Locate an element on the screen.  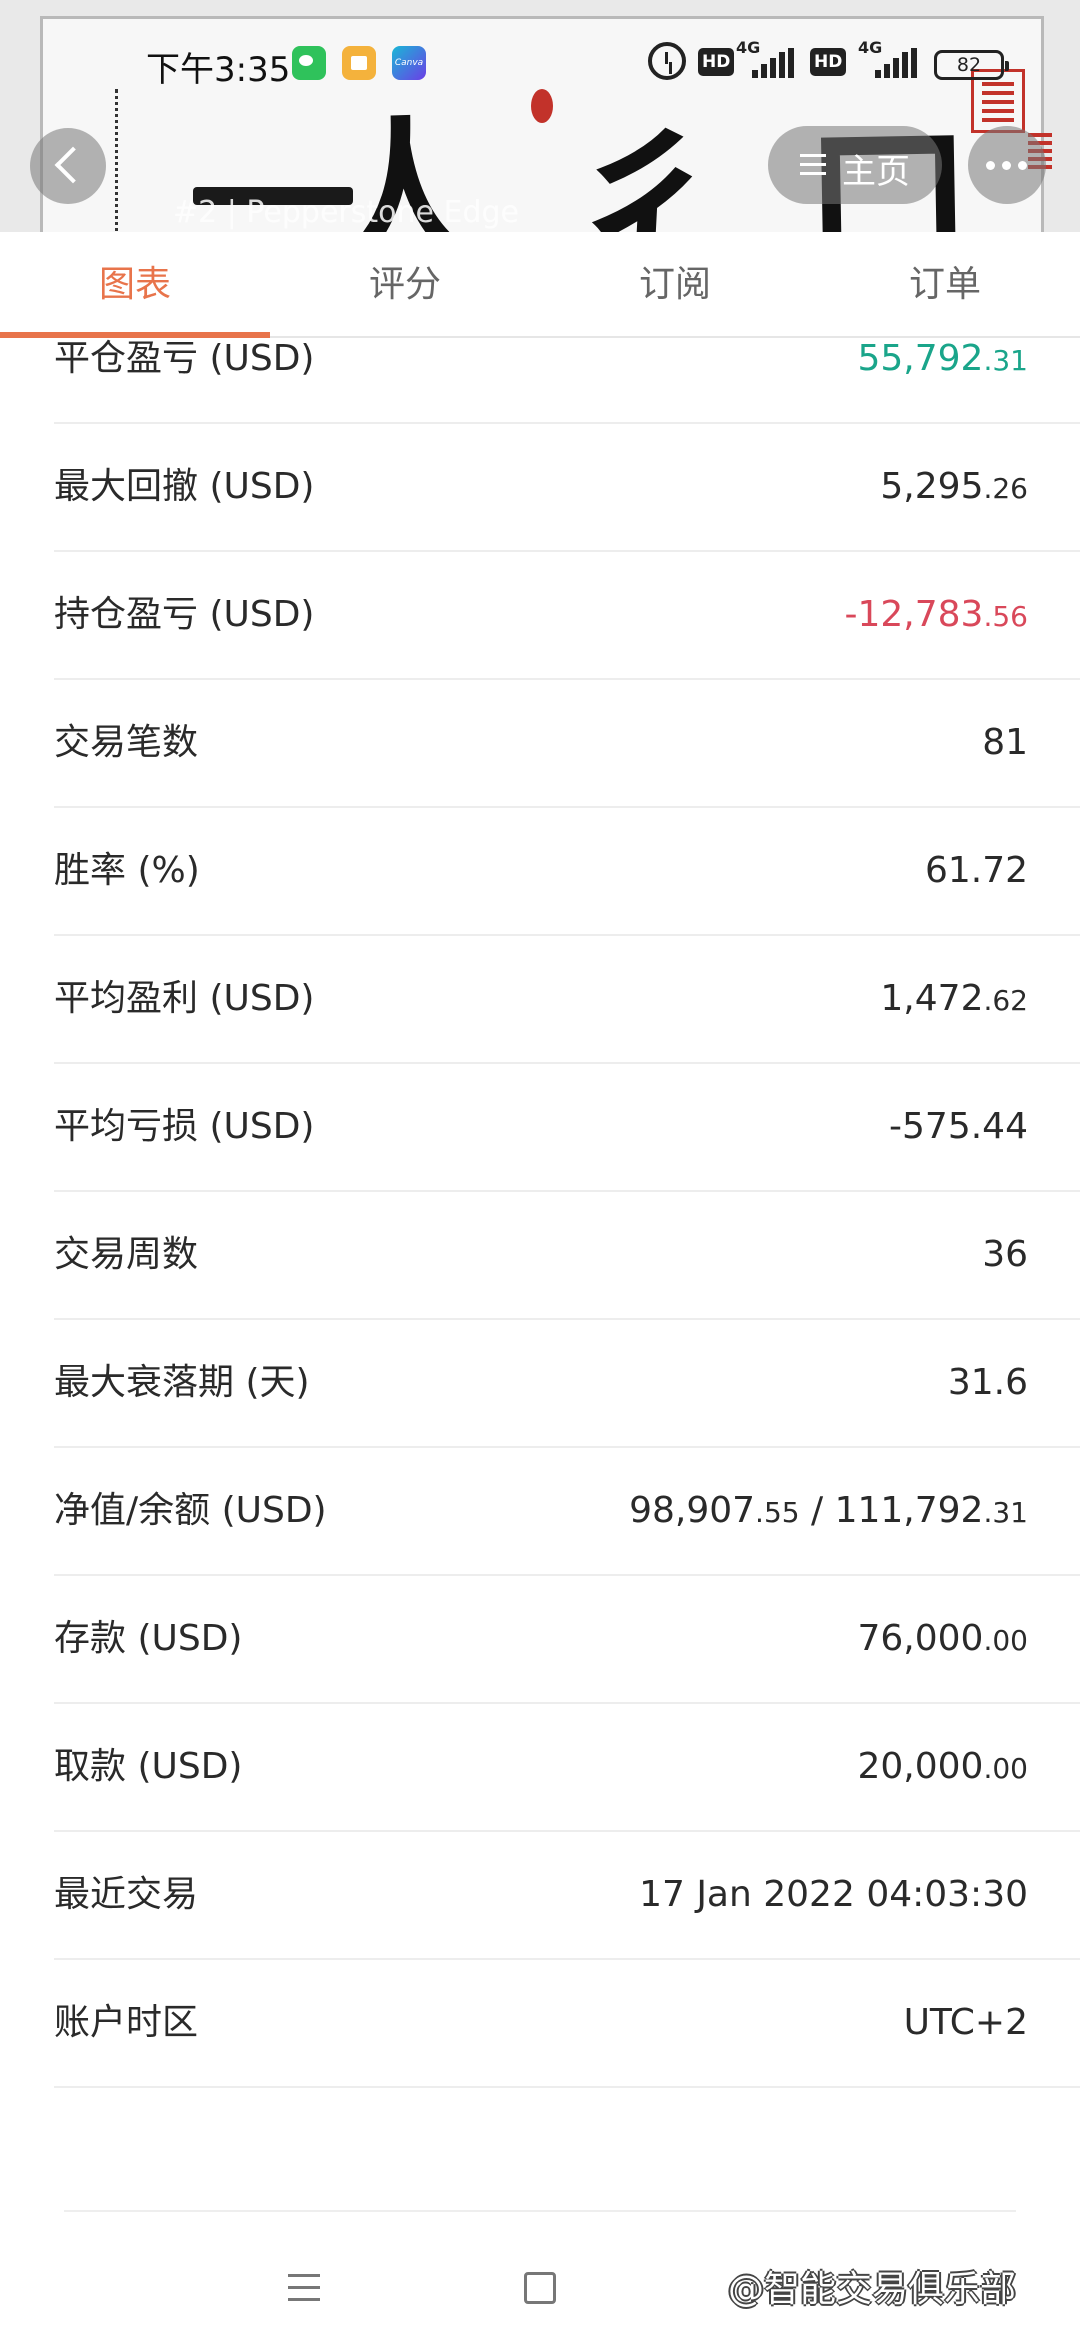
stat-value: 5,295.26 is located at coordinates (954, 487).